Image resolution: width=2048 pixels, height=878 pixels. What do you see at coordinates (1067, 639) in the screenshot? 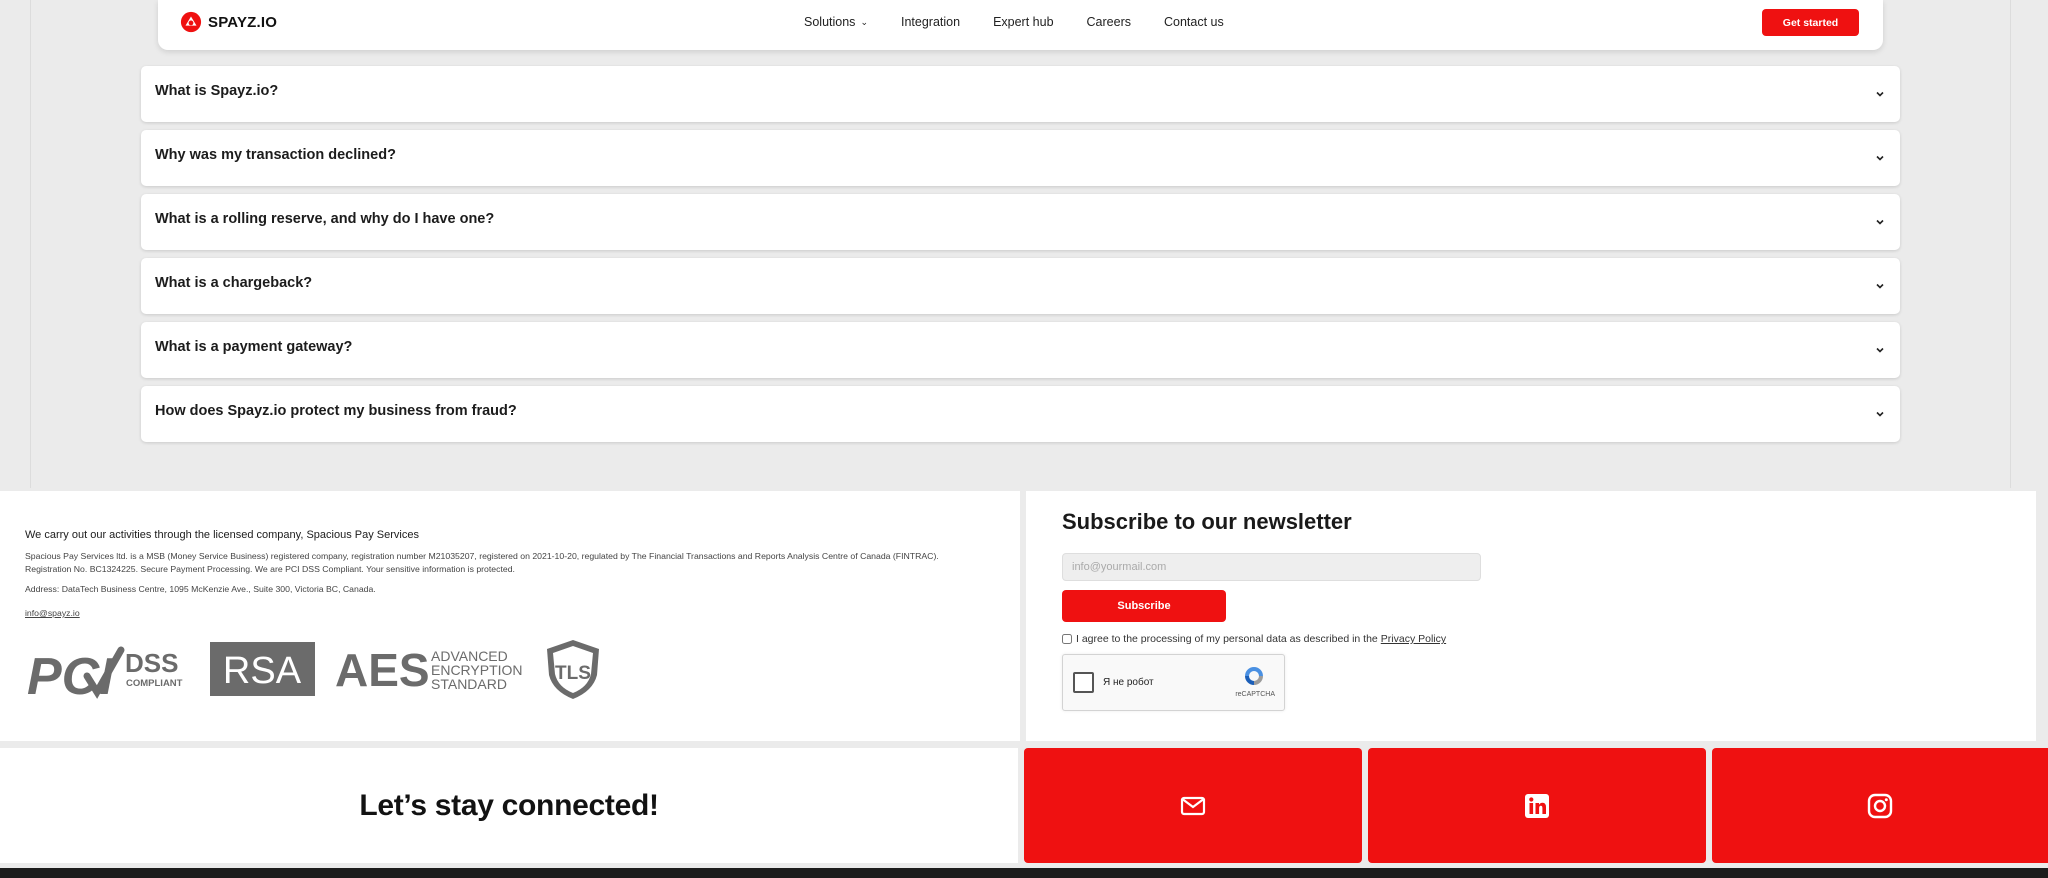
I see `consent-checkbox` at bounding box center [1067, 639].